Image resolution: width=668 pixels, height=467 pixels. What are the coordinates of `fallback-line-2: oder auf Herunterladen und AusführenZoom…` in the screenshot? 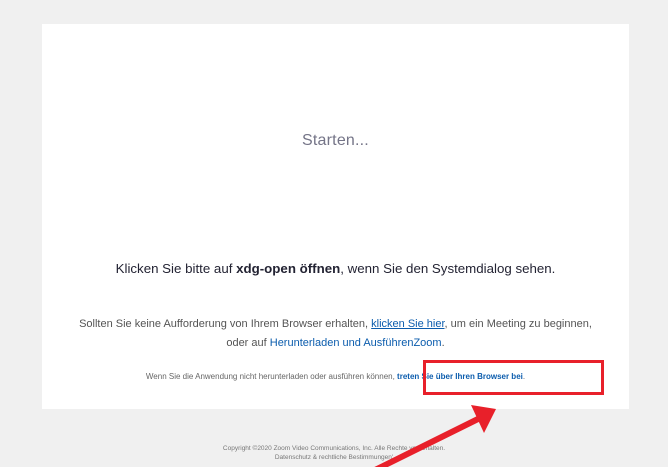 It's located at (335, 343).